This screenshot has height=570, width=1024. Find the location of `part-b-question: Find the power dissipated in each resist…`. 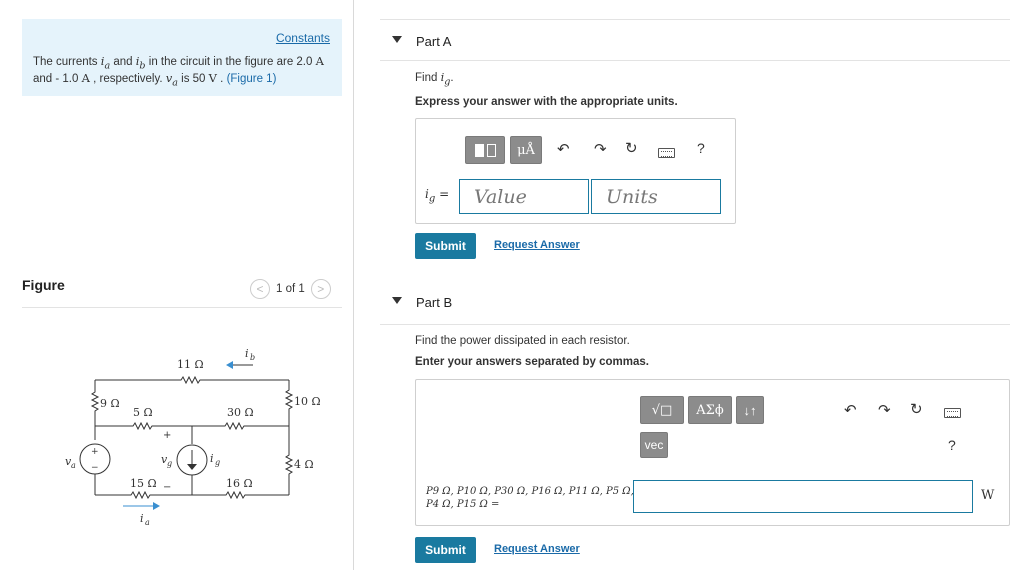

part-b-question: Find the power dissipated in each resist… is located at coordinates (522, 341).